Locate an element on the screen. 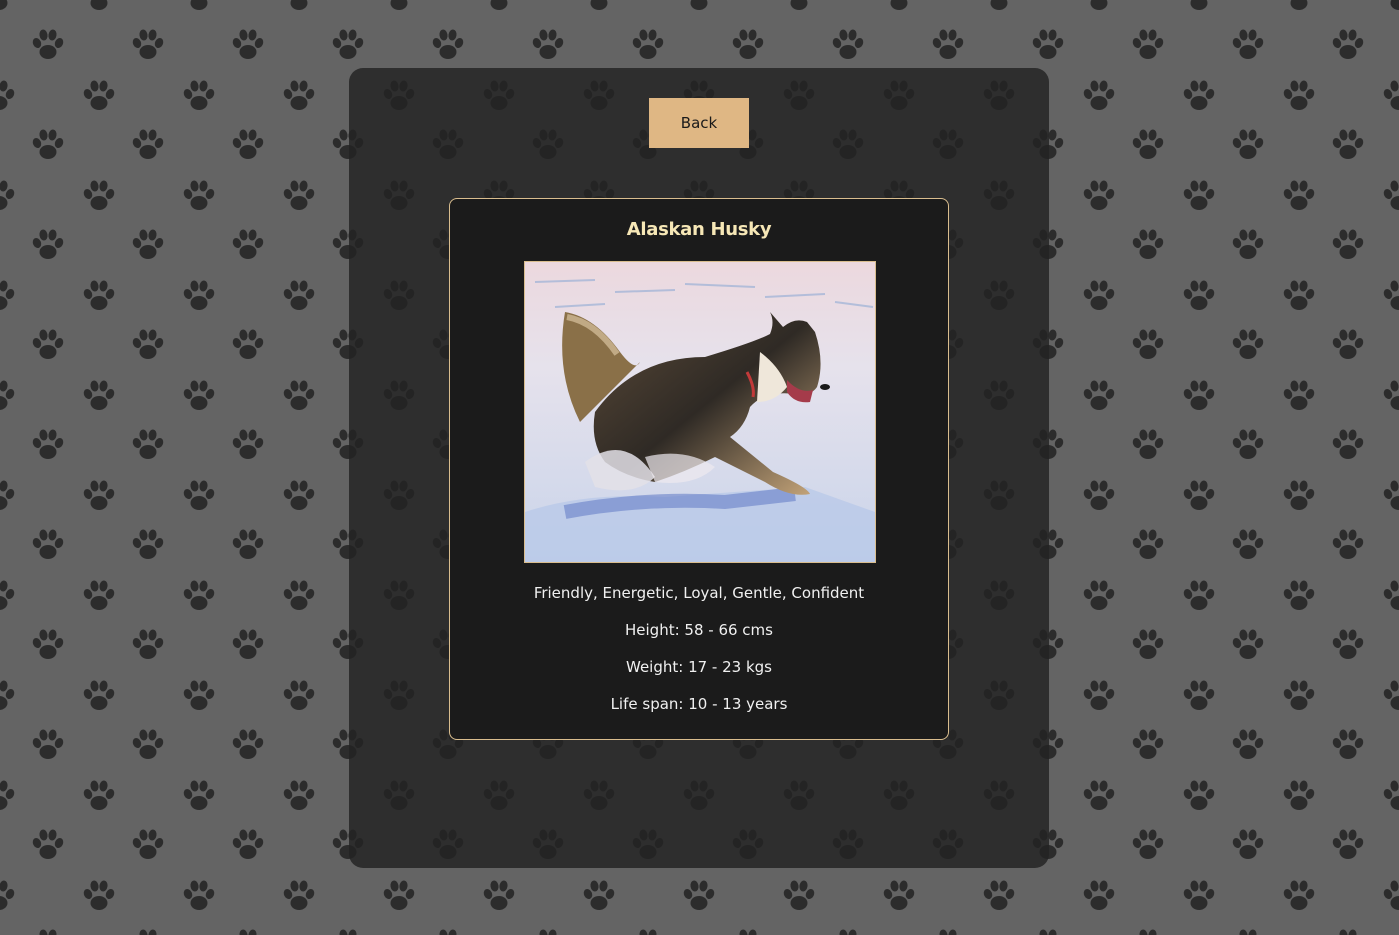 The image size is (1399, 935). husky-image is located at coordinates (700, 412).